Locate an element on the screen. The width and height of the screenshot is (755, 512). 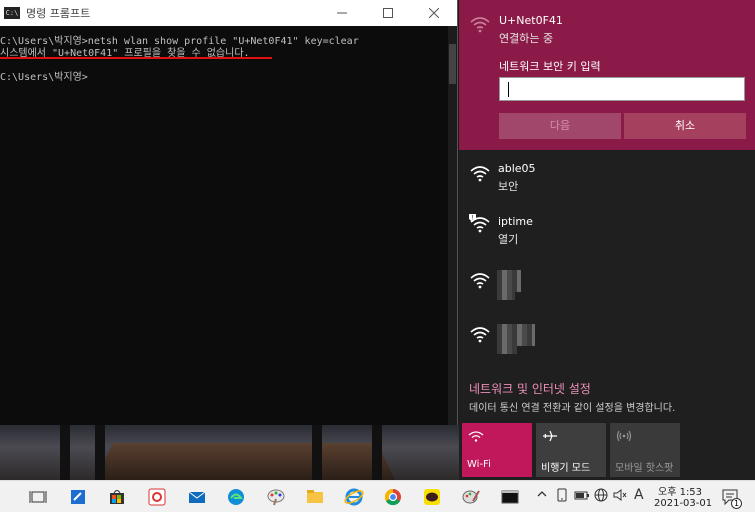
network-settings-description: 데이터 통신 연결 전환과 같이 설정을 변경합니다. is located at coordinates (572, 408).